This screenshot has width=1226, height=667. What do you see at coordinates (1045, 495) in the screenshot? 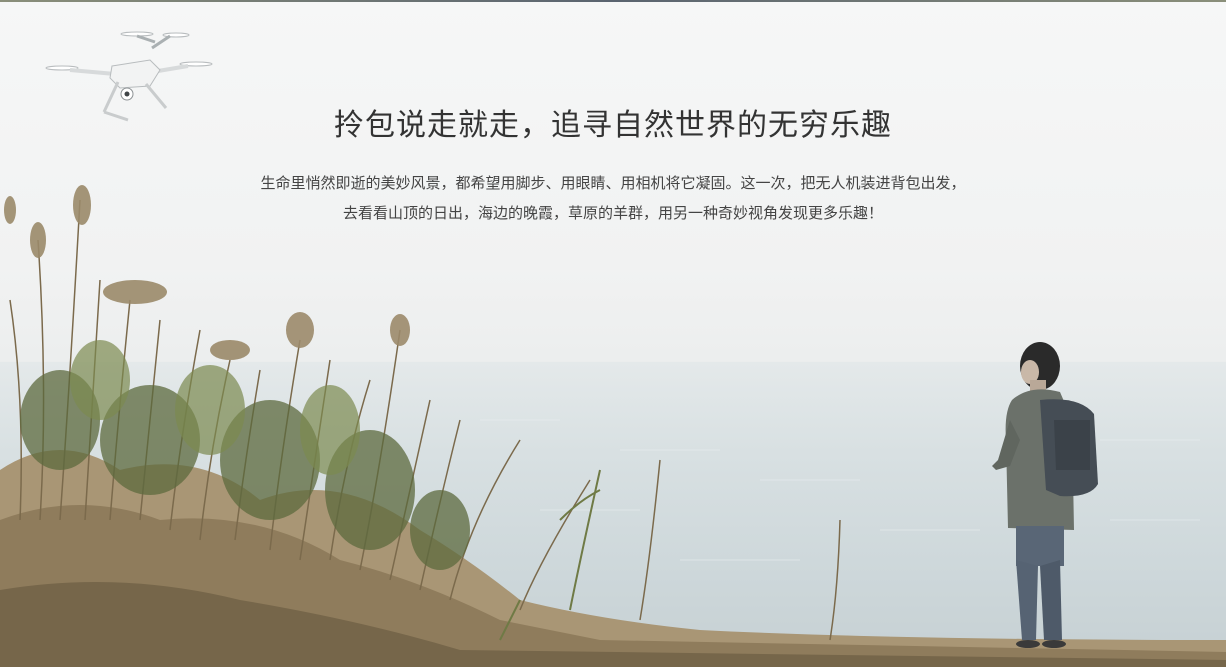
I see `person-with-backpack-icon` at bounding box center [1045, 495].